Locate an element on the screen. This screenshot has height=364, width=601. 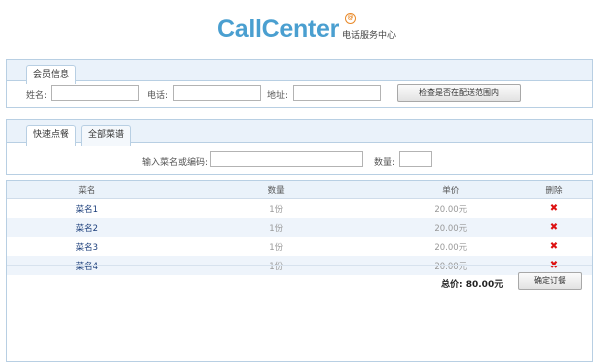
member-info-header: 会员信息 is located at coordinates (299, 72).